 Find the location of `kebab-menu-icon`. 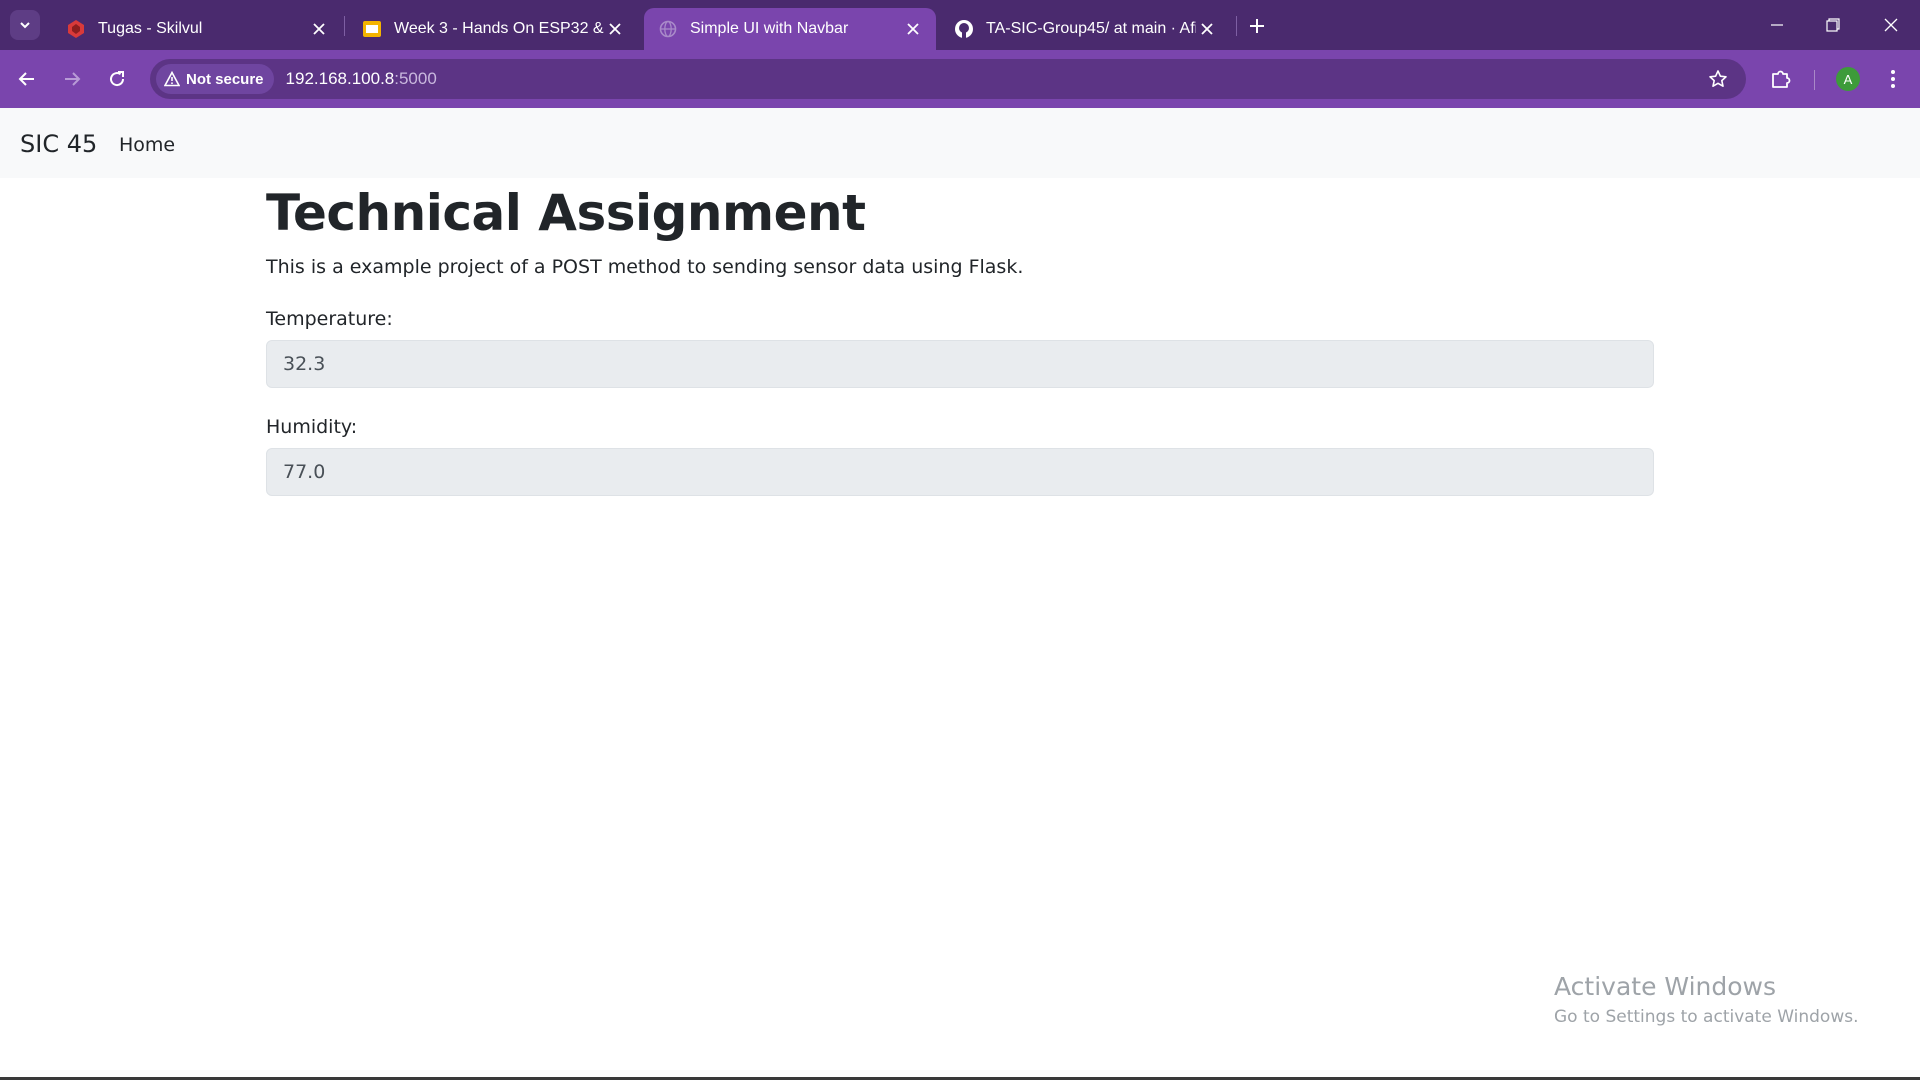

kebab-menu-icon is located at coordinates (1893, 79).